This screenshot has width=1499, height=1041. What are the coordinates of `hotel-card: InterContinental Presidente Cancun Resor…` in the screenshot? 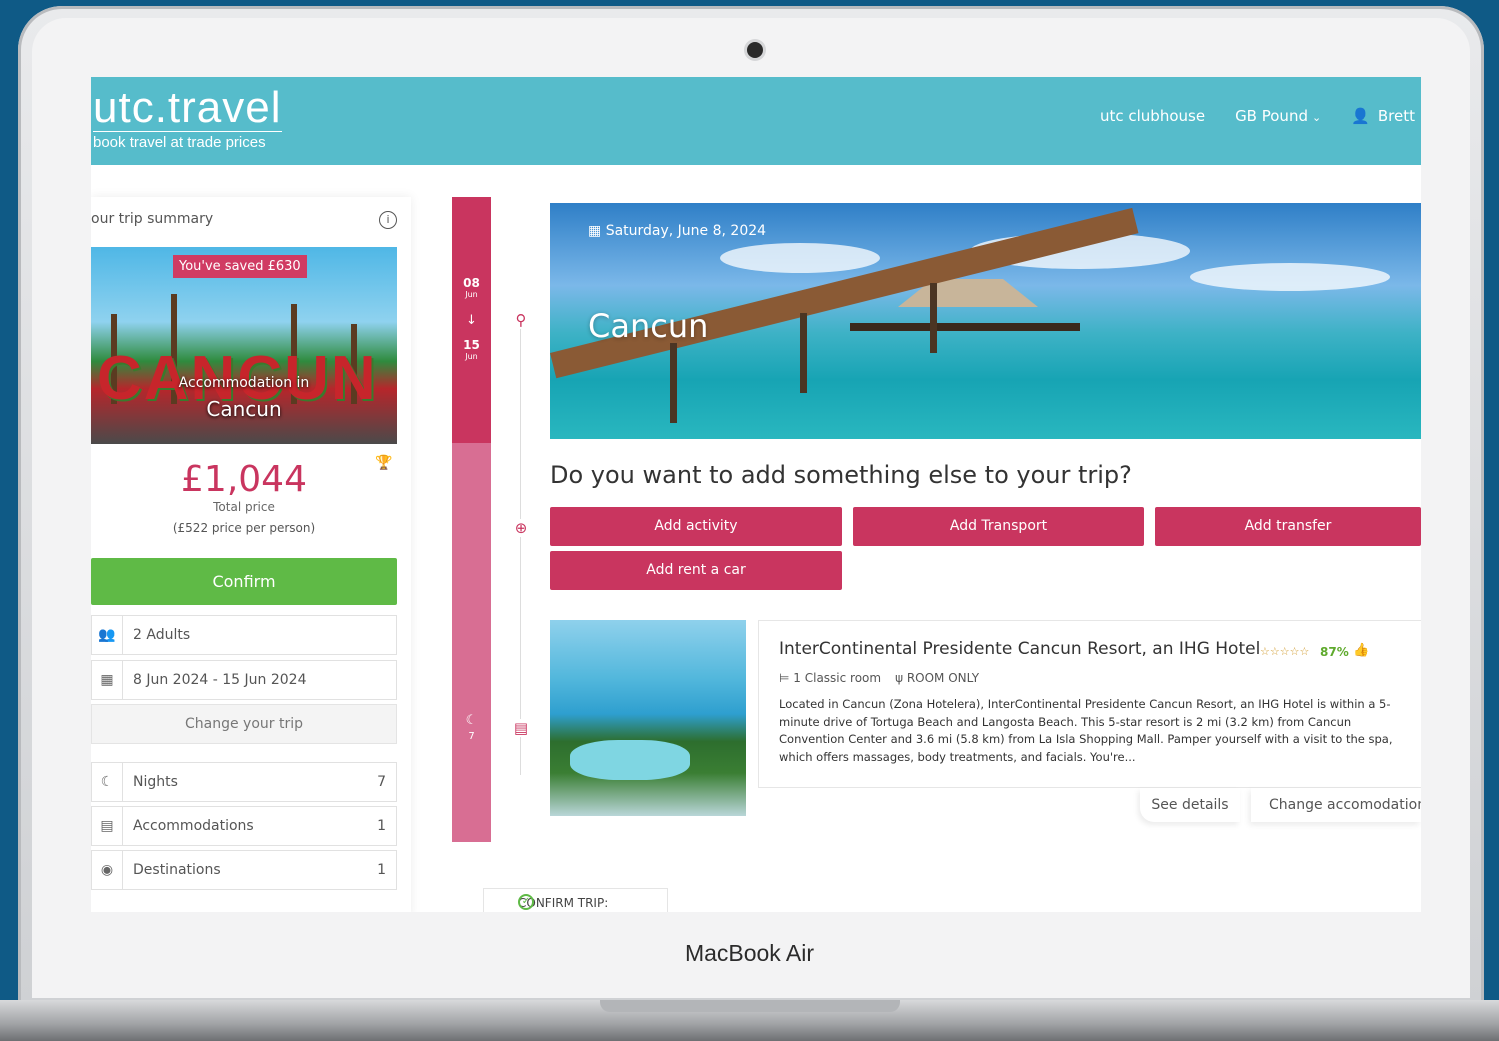 It's located at (1089, 704).